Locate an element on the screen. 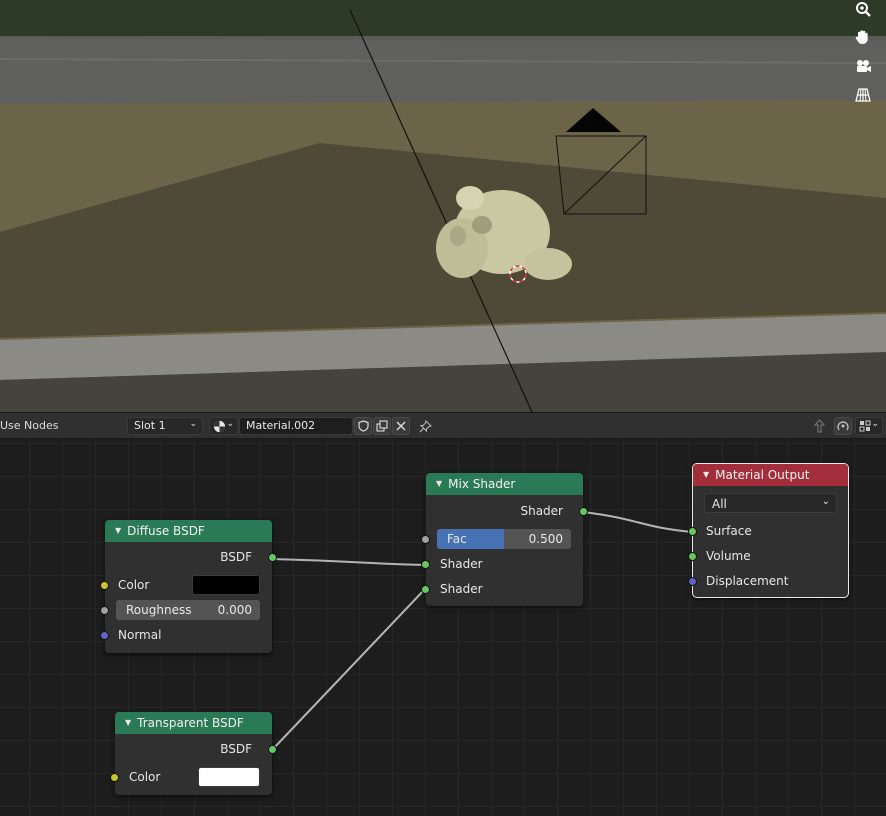  roughness-slider: Roughness 0.000 is located at coordinates (188, 610).